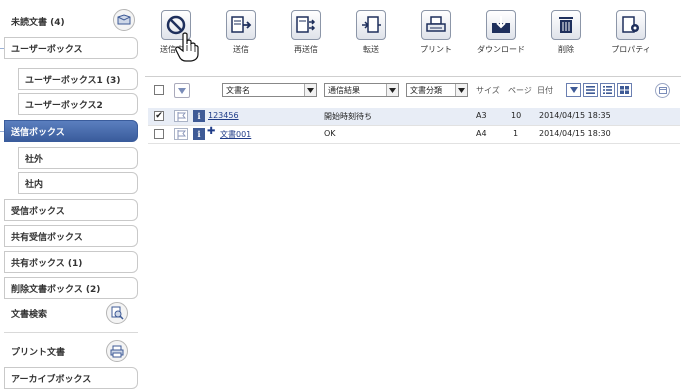  Describe the element at coordinates (413, 76) in the screenshot. I see `toolbar-divider` at that location.